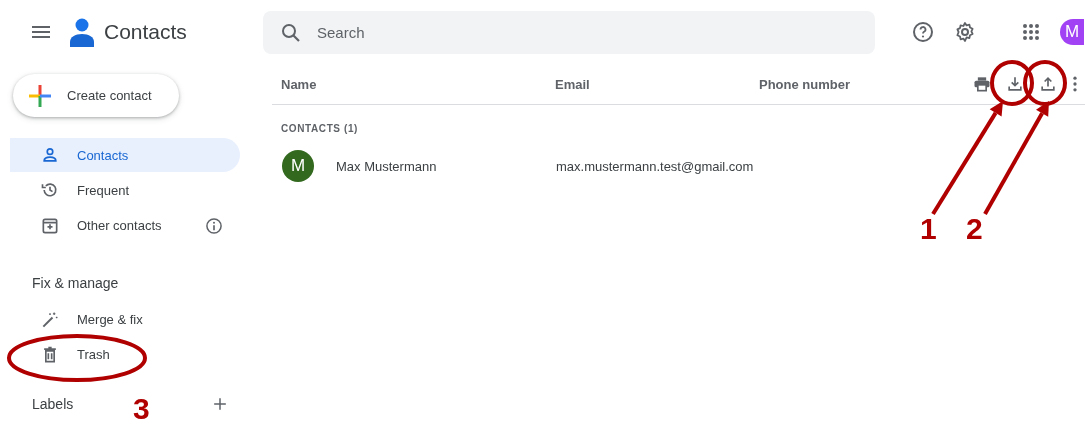 The height and width of the screenshot is (424, 1085). Describe the element at coordinates (50, 155) in the screenshot. I see `person-icon` at that location.